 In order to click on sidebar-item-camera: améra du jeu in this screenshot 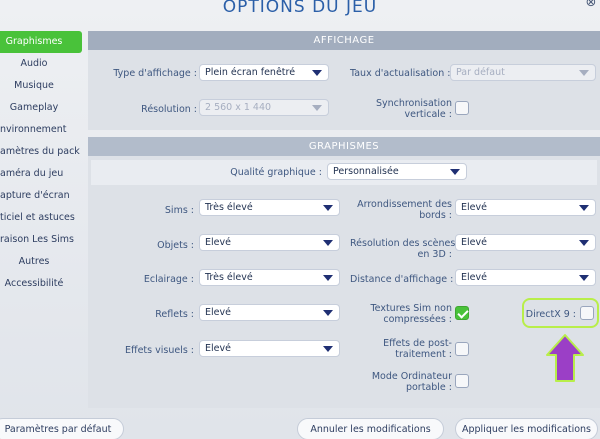, I will do `click(41, 174)`.